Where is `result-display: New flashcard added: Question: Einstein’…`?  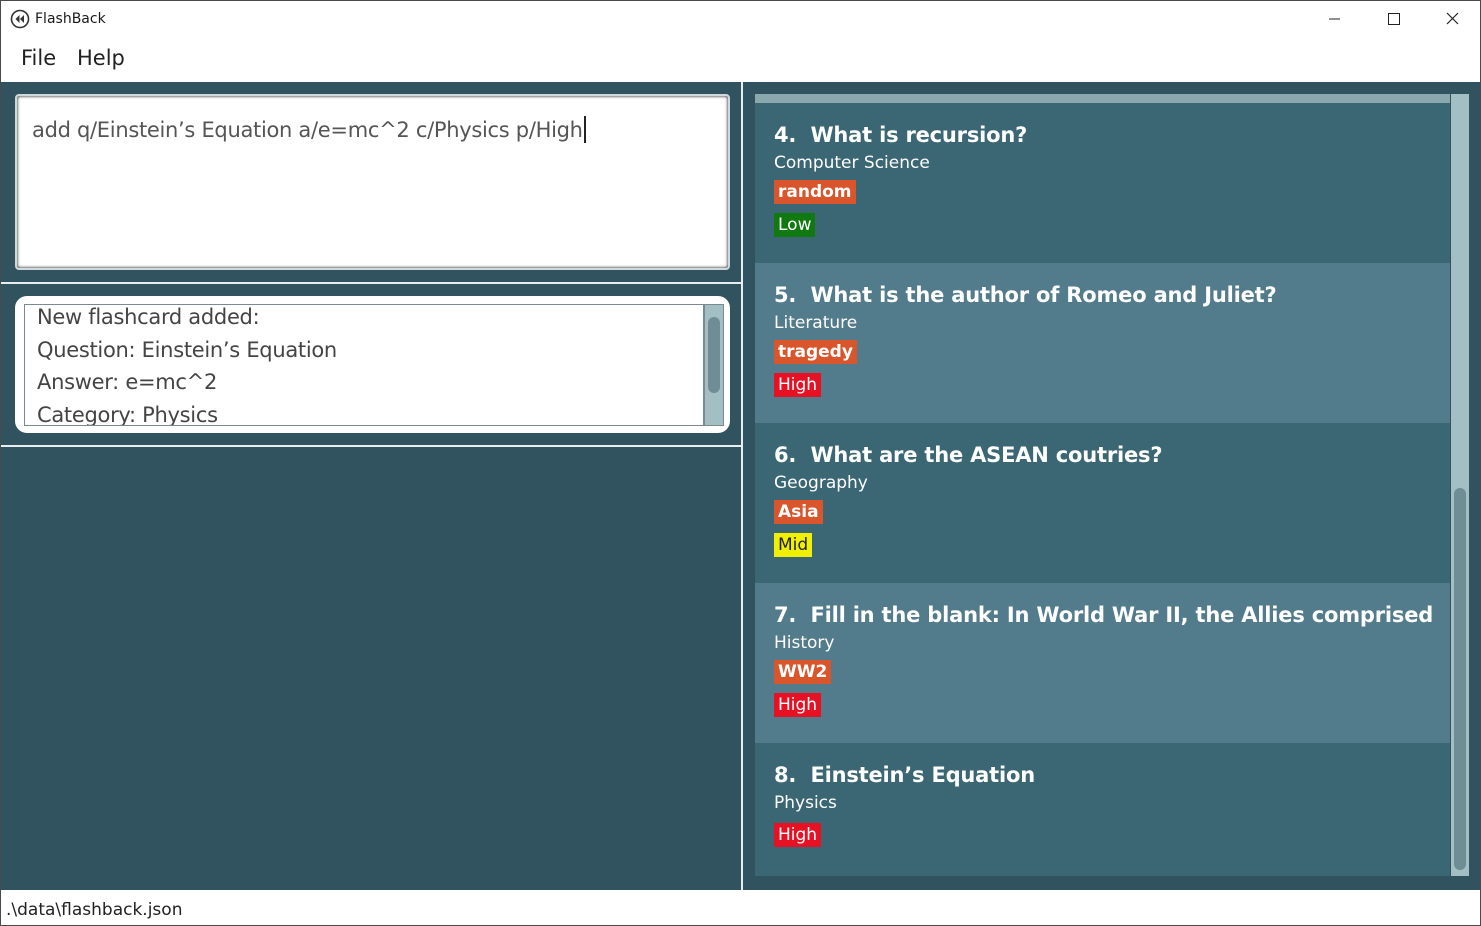 result-display: New flashcard added: Question: Einstein’… is located at coordinates (372, 364).